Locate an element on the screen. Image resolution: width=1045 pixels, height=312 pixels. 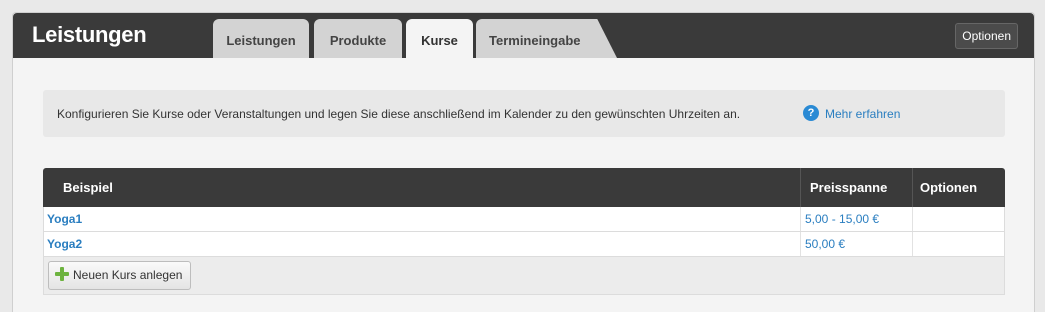
price-range: 50,00 € is located at coordinates (825, 244).